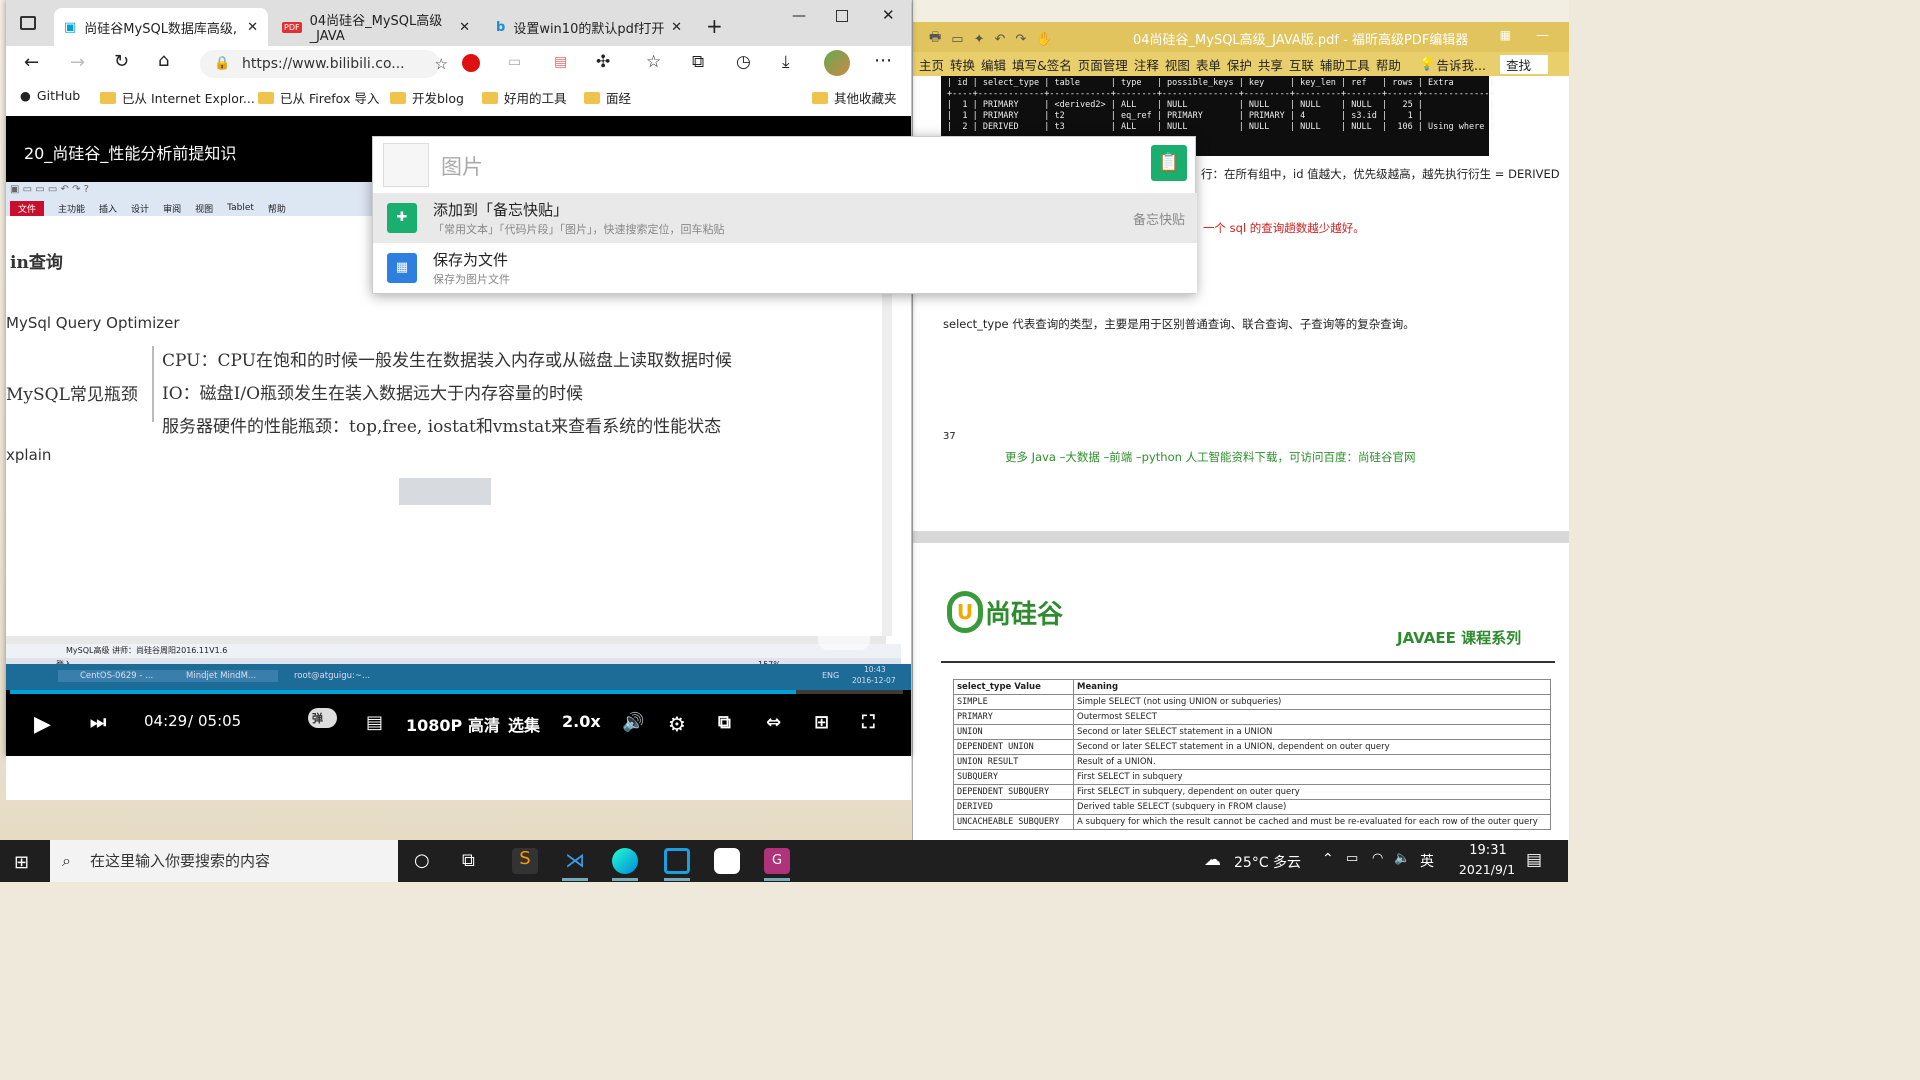 The width and height of the screenshot is (1920, 1080). I want to click on avatar, so click(837, 63).